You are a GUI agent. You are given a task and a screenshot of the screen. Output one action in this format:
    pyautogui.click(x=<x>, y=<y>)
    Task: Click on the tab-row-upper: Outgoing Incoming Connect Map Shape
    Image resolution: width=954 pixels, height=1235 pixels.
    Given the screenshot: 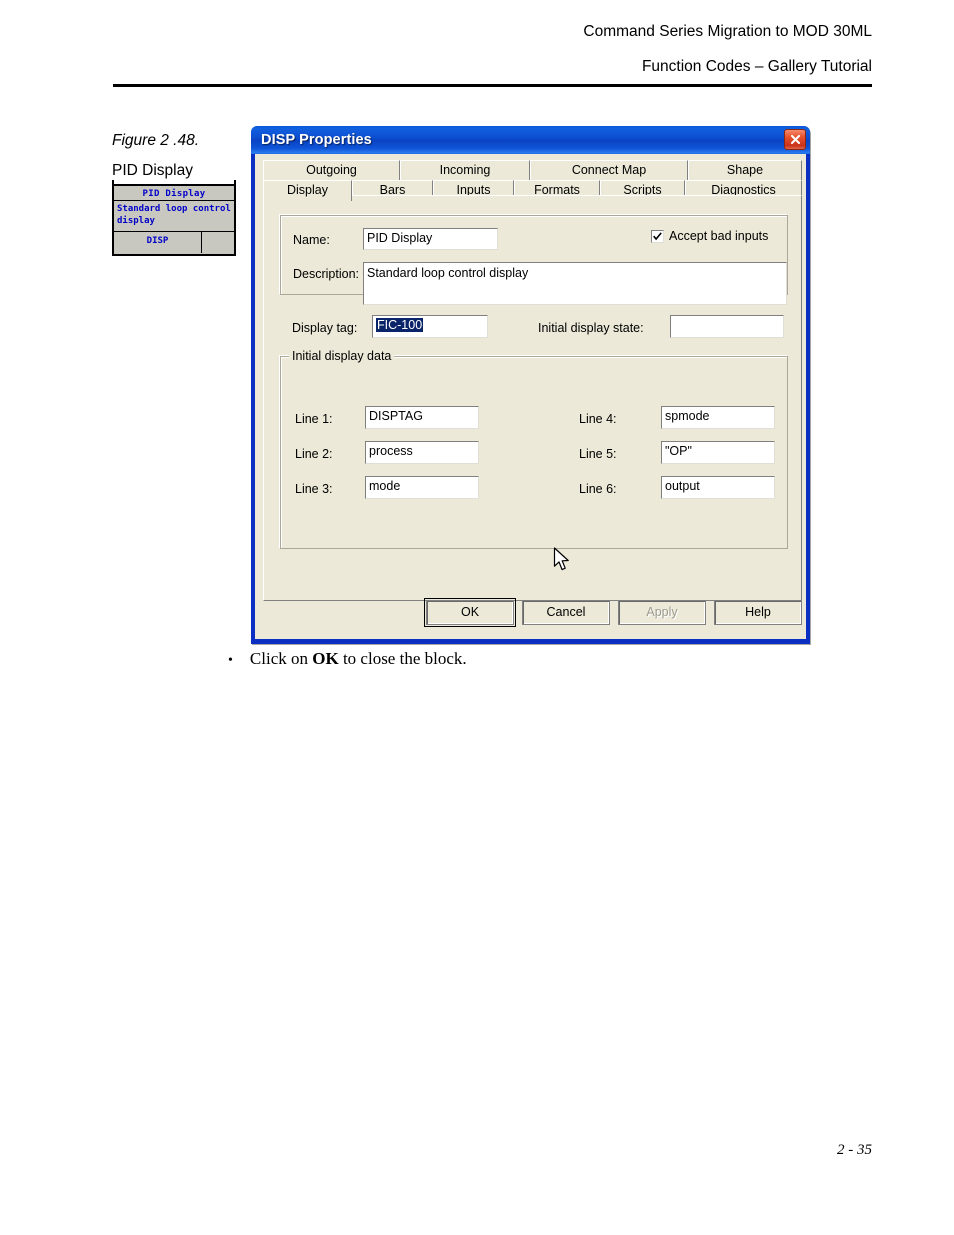 What is the action you would take?
    pyautogui.click(x=532, y=170)
    